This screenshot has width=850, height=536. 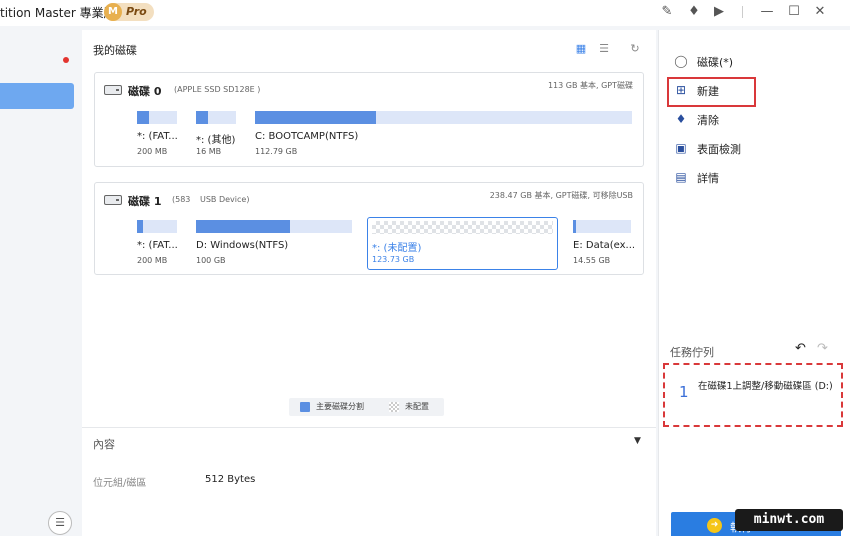 What do you see at coordinates (765, 386) in the screenshot?
I see `task-description: 在磁碟1上調整/移動磁碟區 (D:)` at bounding box center [765, 386].